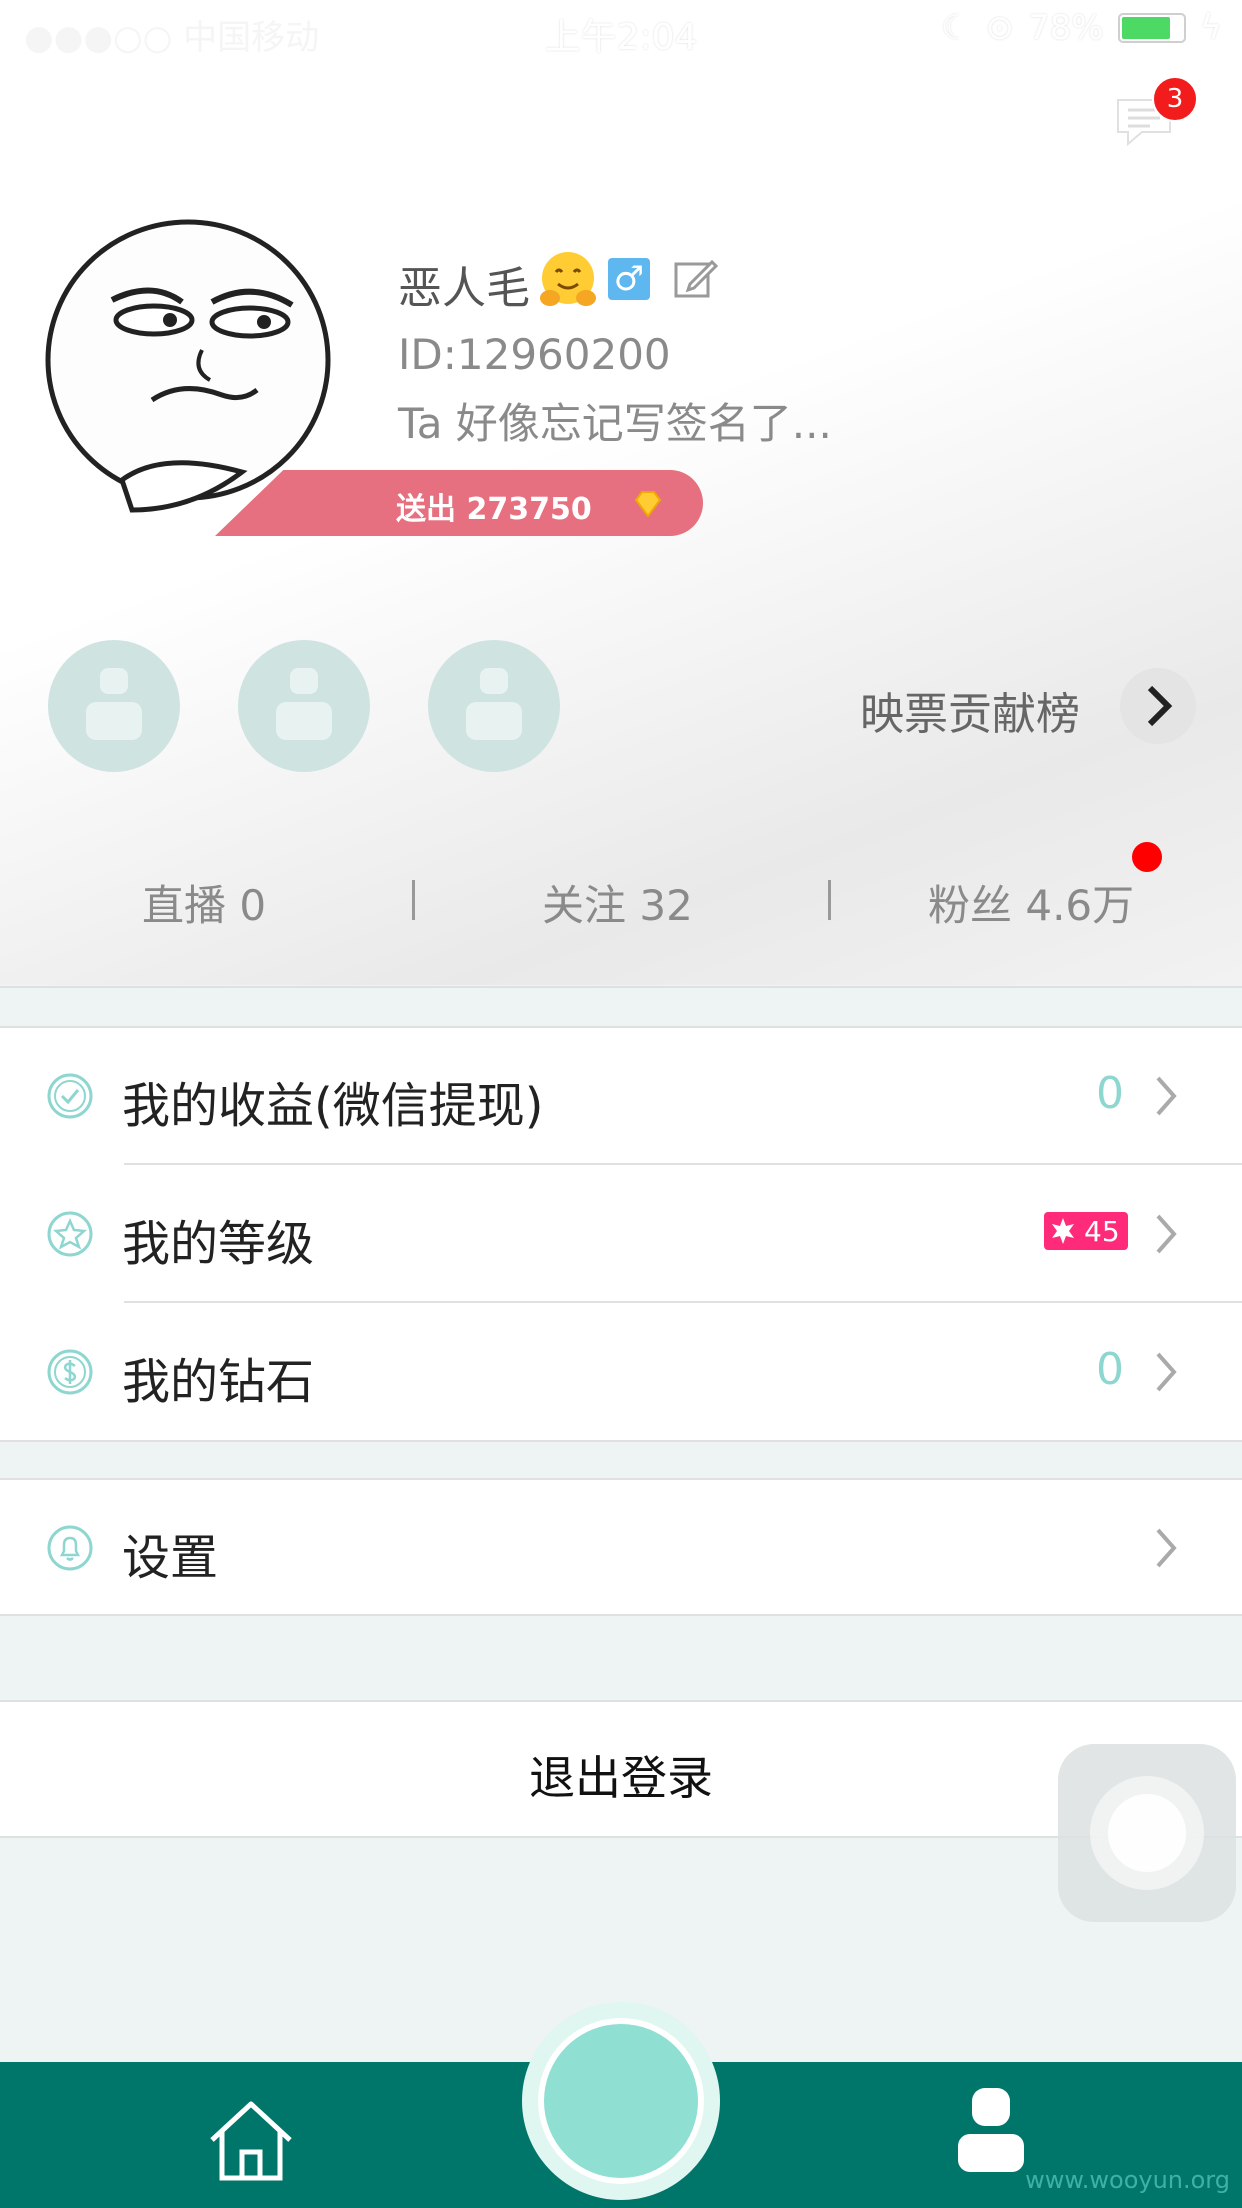  What do you see at coordinates (617, 902) in the screenshot?
I see `stat-following: 关注 32` at bounding box center [617, 902].